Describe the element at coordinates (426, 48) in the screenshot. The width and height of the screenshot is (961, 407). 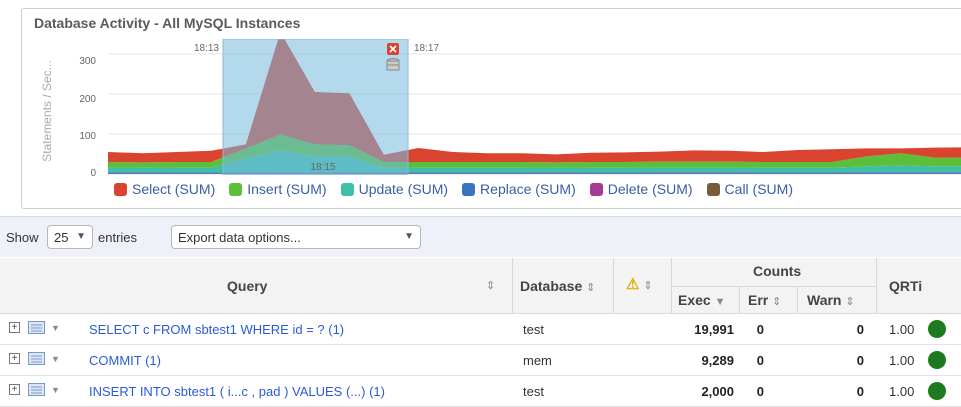
I see `selection-end-label: 18:17` at that location.